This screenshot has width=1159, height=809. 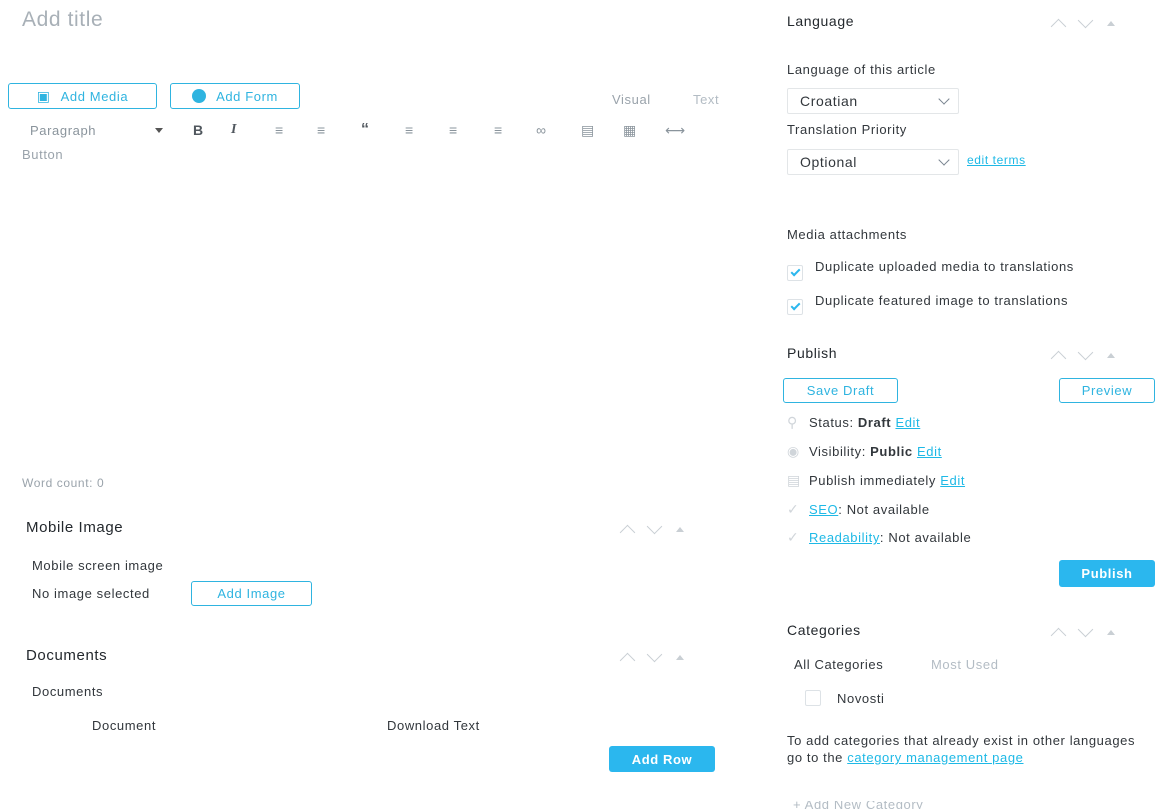 I want to click on edit-visibility-link: Edit, so click(x=929, y=451).